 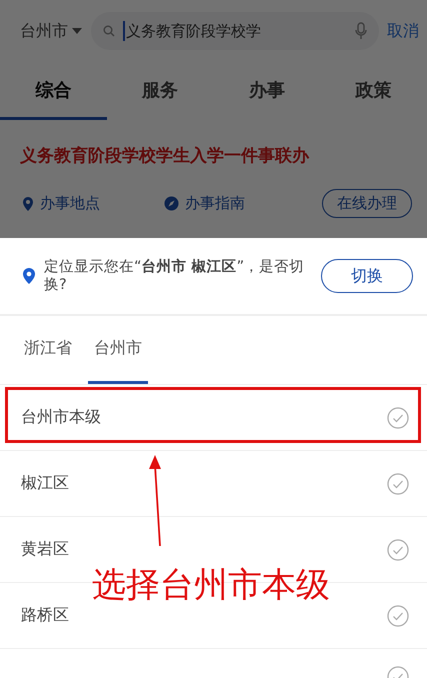 What do you see at coordinates (267, 91) in the screenshot?
I see `category-tab: 办事` at bounding box center [267, 91].